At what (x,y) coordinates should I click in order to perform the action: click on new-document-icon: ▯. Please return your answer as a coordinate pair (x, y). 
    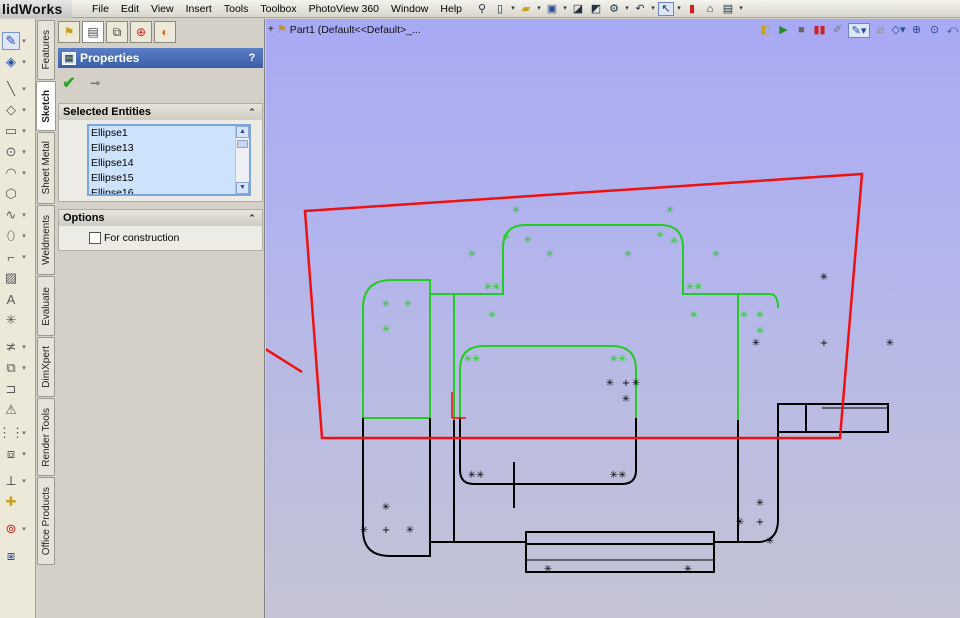
    Looking at the image, I should click on (500, 9).